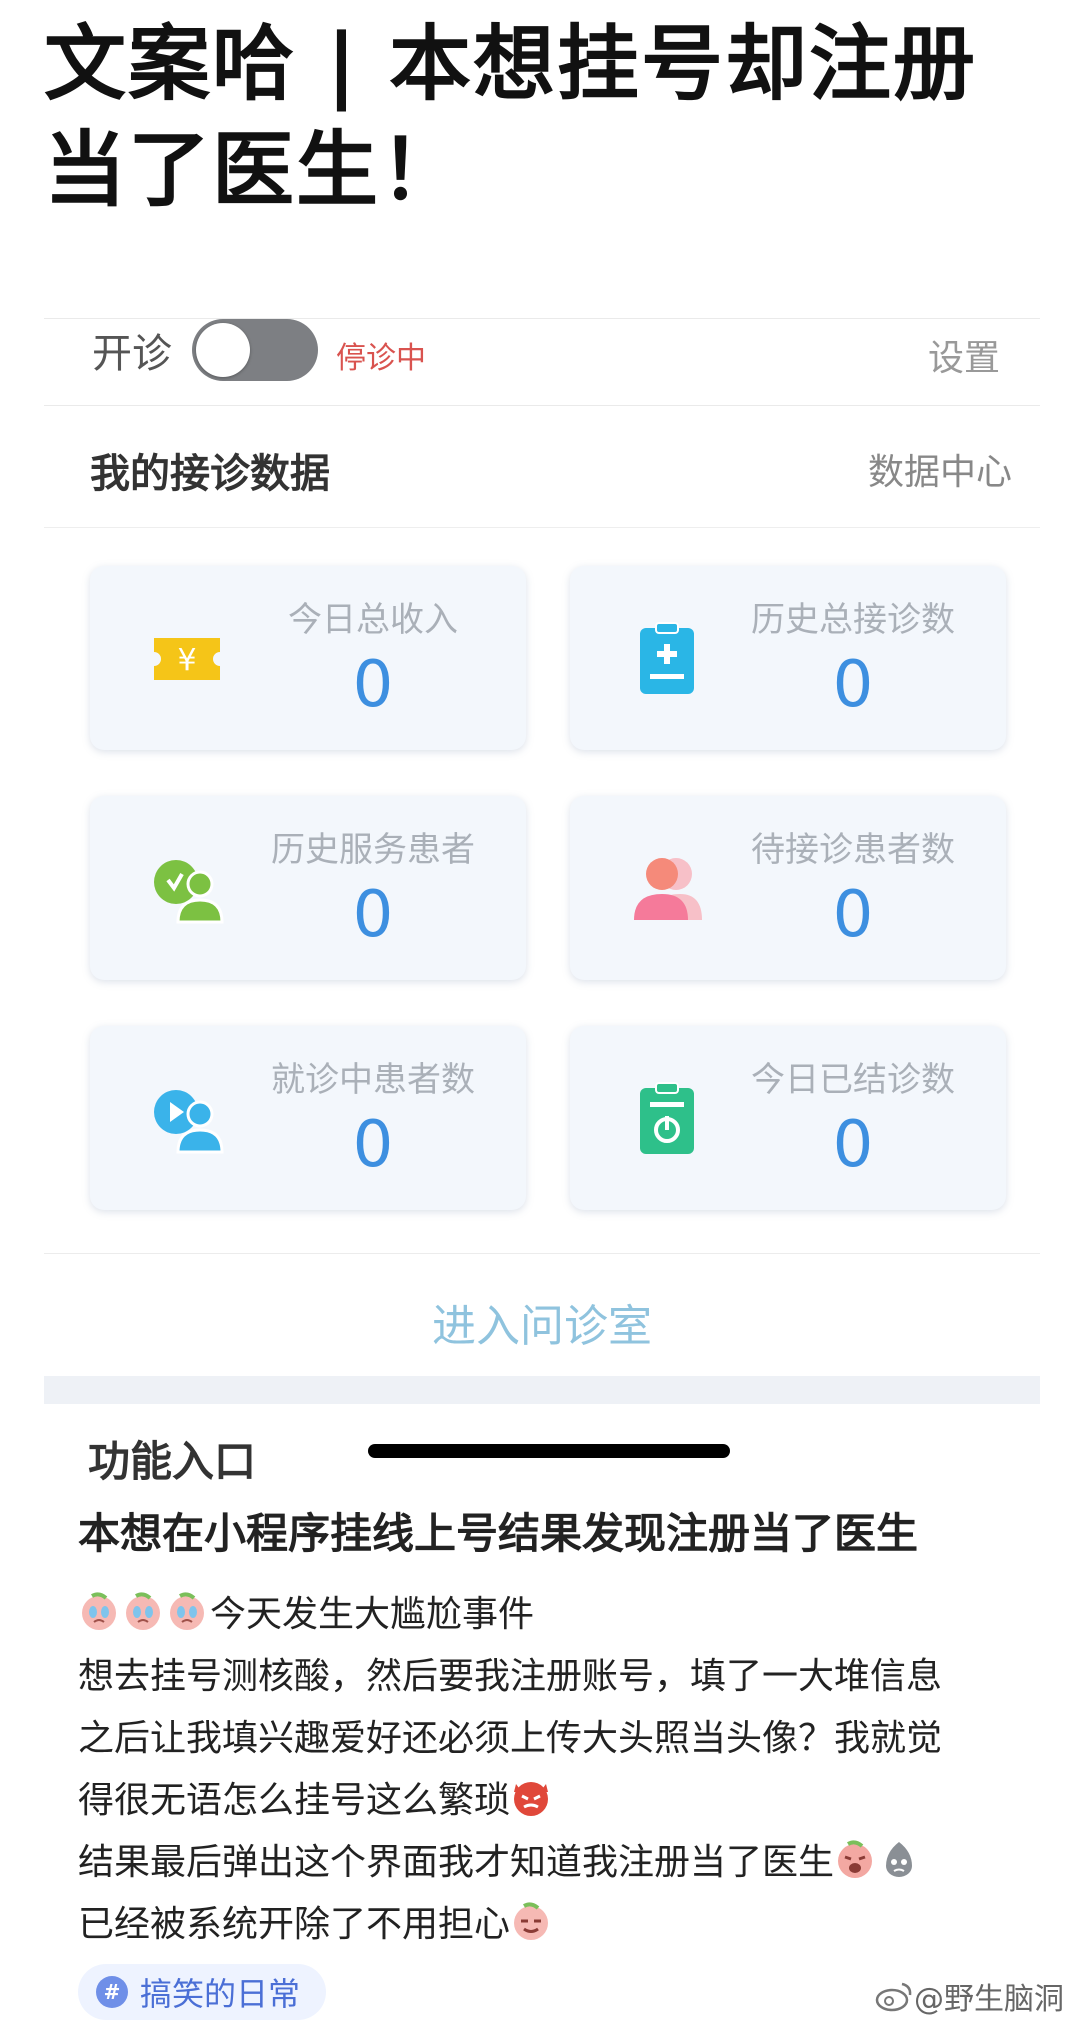 Image resolution: width=1080 pixels, height=2035 pixels. What do you see at coordinates (667, 1118) in the screenshot?
I see `clipboard-done-icon` at bounding box center [667, 1118].